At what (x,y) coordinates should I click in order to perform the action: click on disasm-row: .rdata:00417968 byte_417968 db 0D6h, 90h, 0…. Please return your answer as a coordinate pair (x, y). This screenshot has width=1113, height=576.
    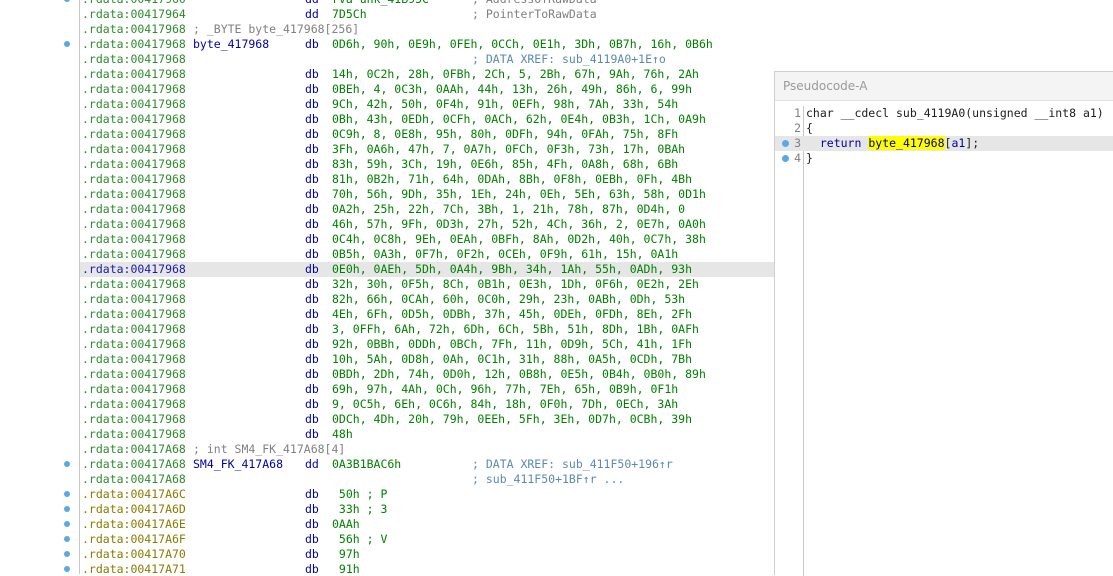
    Looking at the image, I should click on (419, 44).